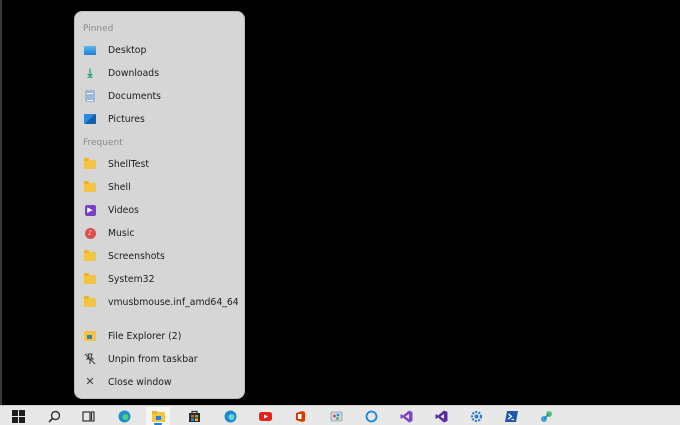 This screenshot has height=425, width=680. Describe the element at coordinates (127, 50) in the screenshot. I see `item-label: Desktop` at that location.